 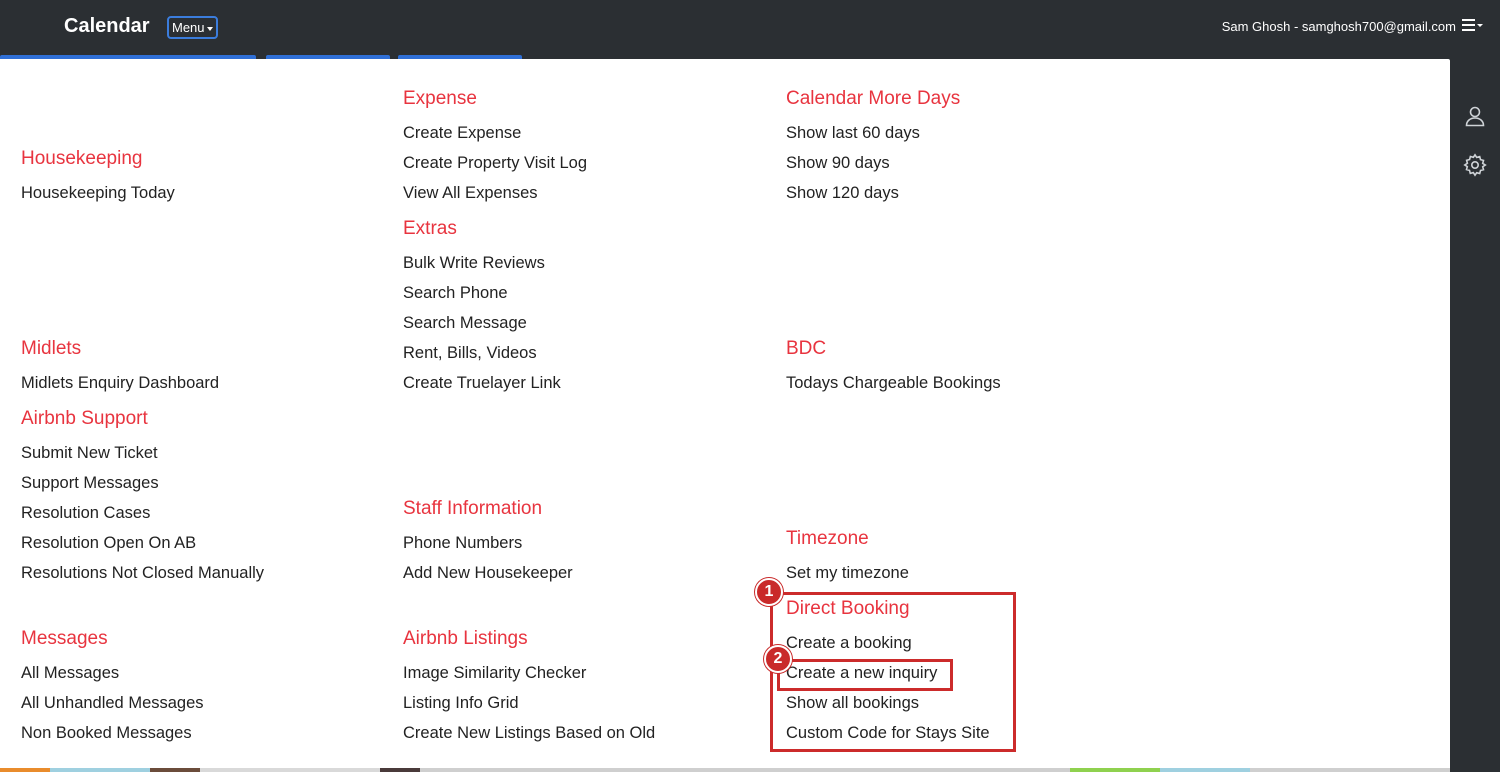 What do you see at coordinates (1475, 165) in the screenshot?
I see `gear-icon` at bounding box center [1475, 165].